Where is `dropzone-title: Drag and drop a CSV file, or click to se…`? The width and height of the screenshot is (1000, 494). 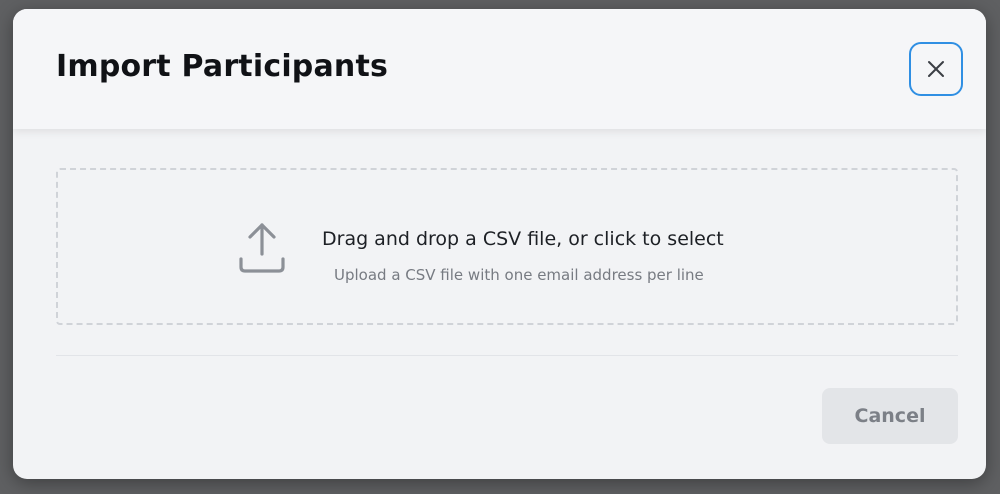 dropzone-title: Drag and drop a CSV file, or click to se… is located at coordinates (523, 239).